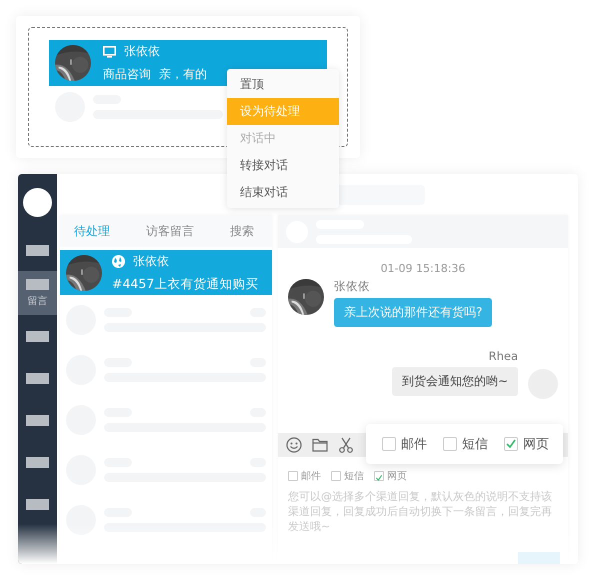 Image resolution: width=594 pixels, height=578 pixels. I want to click on category-label: 商品咨询, so click(127, 74).